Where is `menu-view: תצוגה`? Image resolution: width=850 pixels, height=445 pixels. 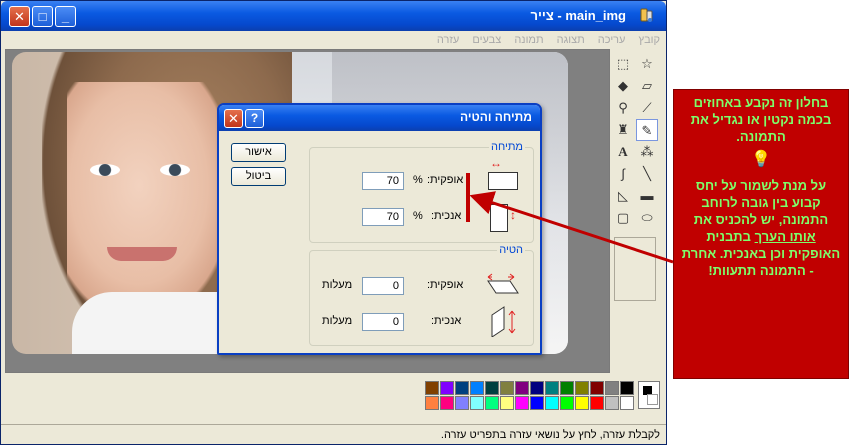
menu-view: תצוגה is located at coordinates (571, 40).